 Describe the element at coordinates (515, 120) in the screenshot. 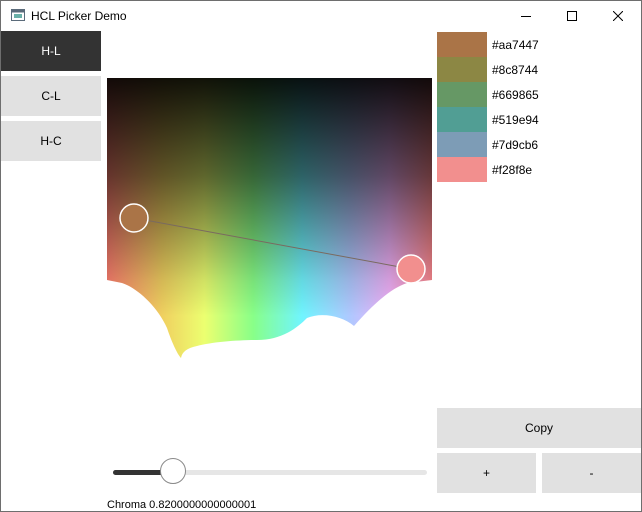

I see `color-hex-label: #519e94` at that location.